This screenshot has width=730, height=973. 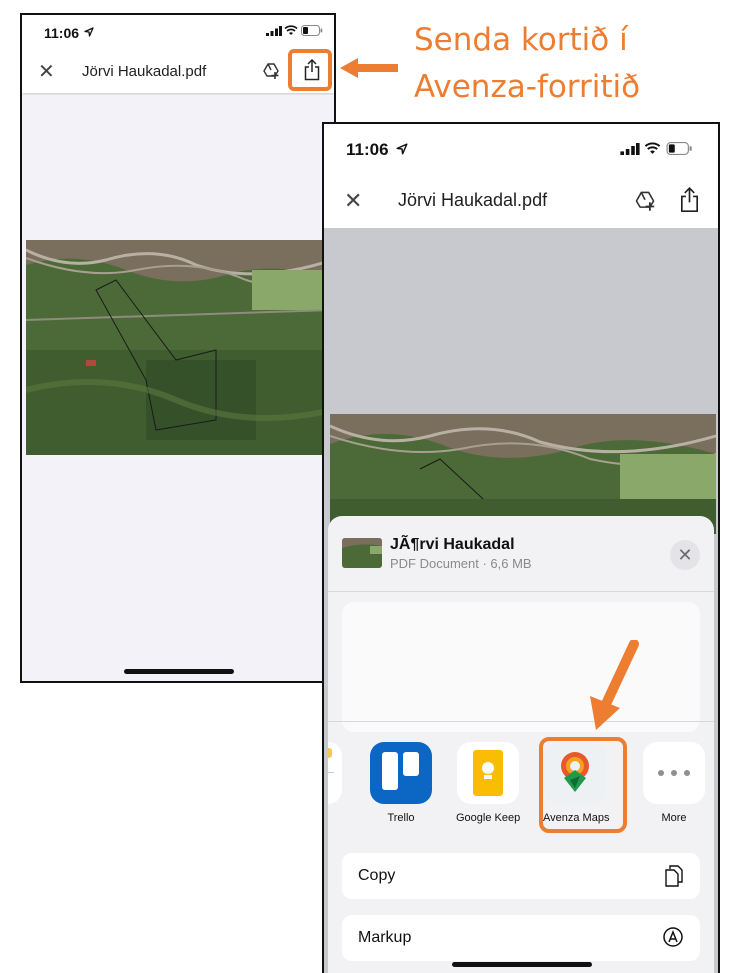 I want to click on airdrop-suggestions-area, so click(x=521, y=667).